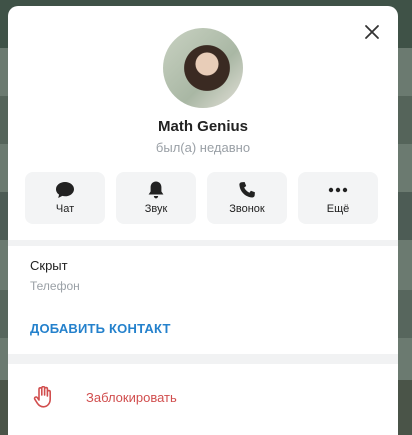 The image size is (412, 435). I want to click on add-contact-button: ДОБАВИТЬ КОНТАКТ, so click(100, 328).